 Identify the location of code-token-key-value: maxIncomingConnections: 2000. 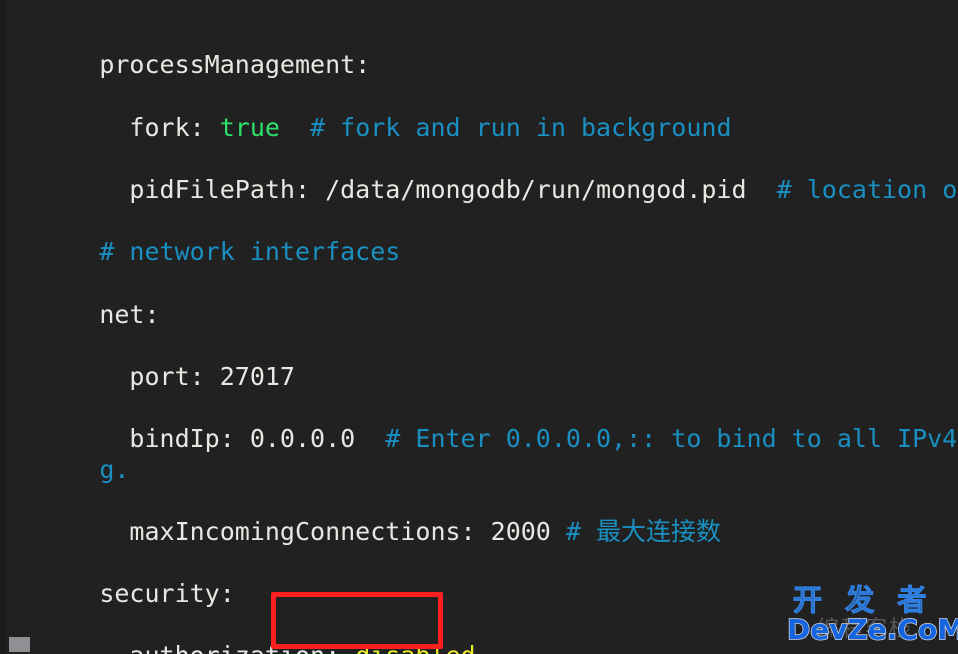
(332, 531).